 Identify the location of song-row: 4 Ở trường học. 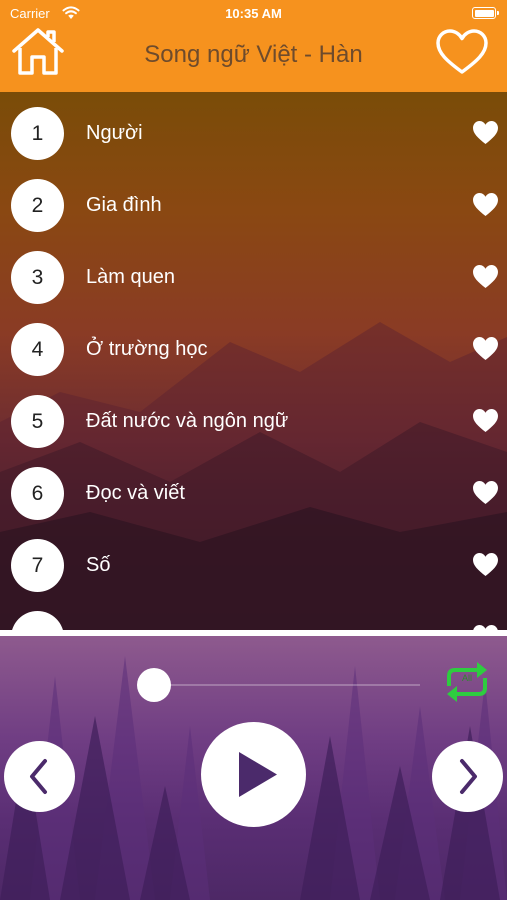
(253, 349).